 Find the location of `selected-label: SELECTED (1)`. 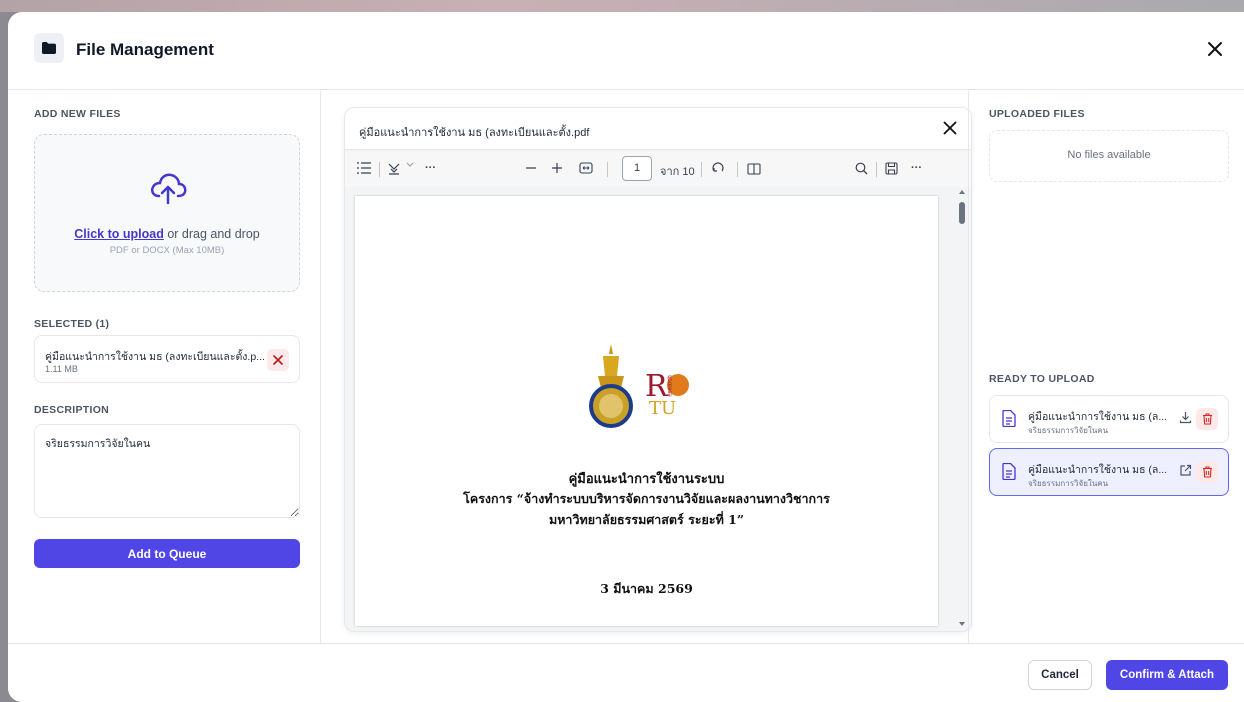

selected-label: SELECTED (1) is located at coordinates (72, 324).